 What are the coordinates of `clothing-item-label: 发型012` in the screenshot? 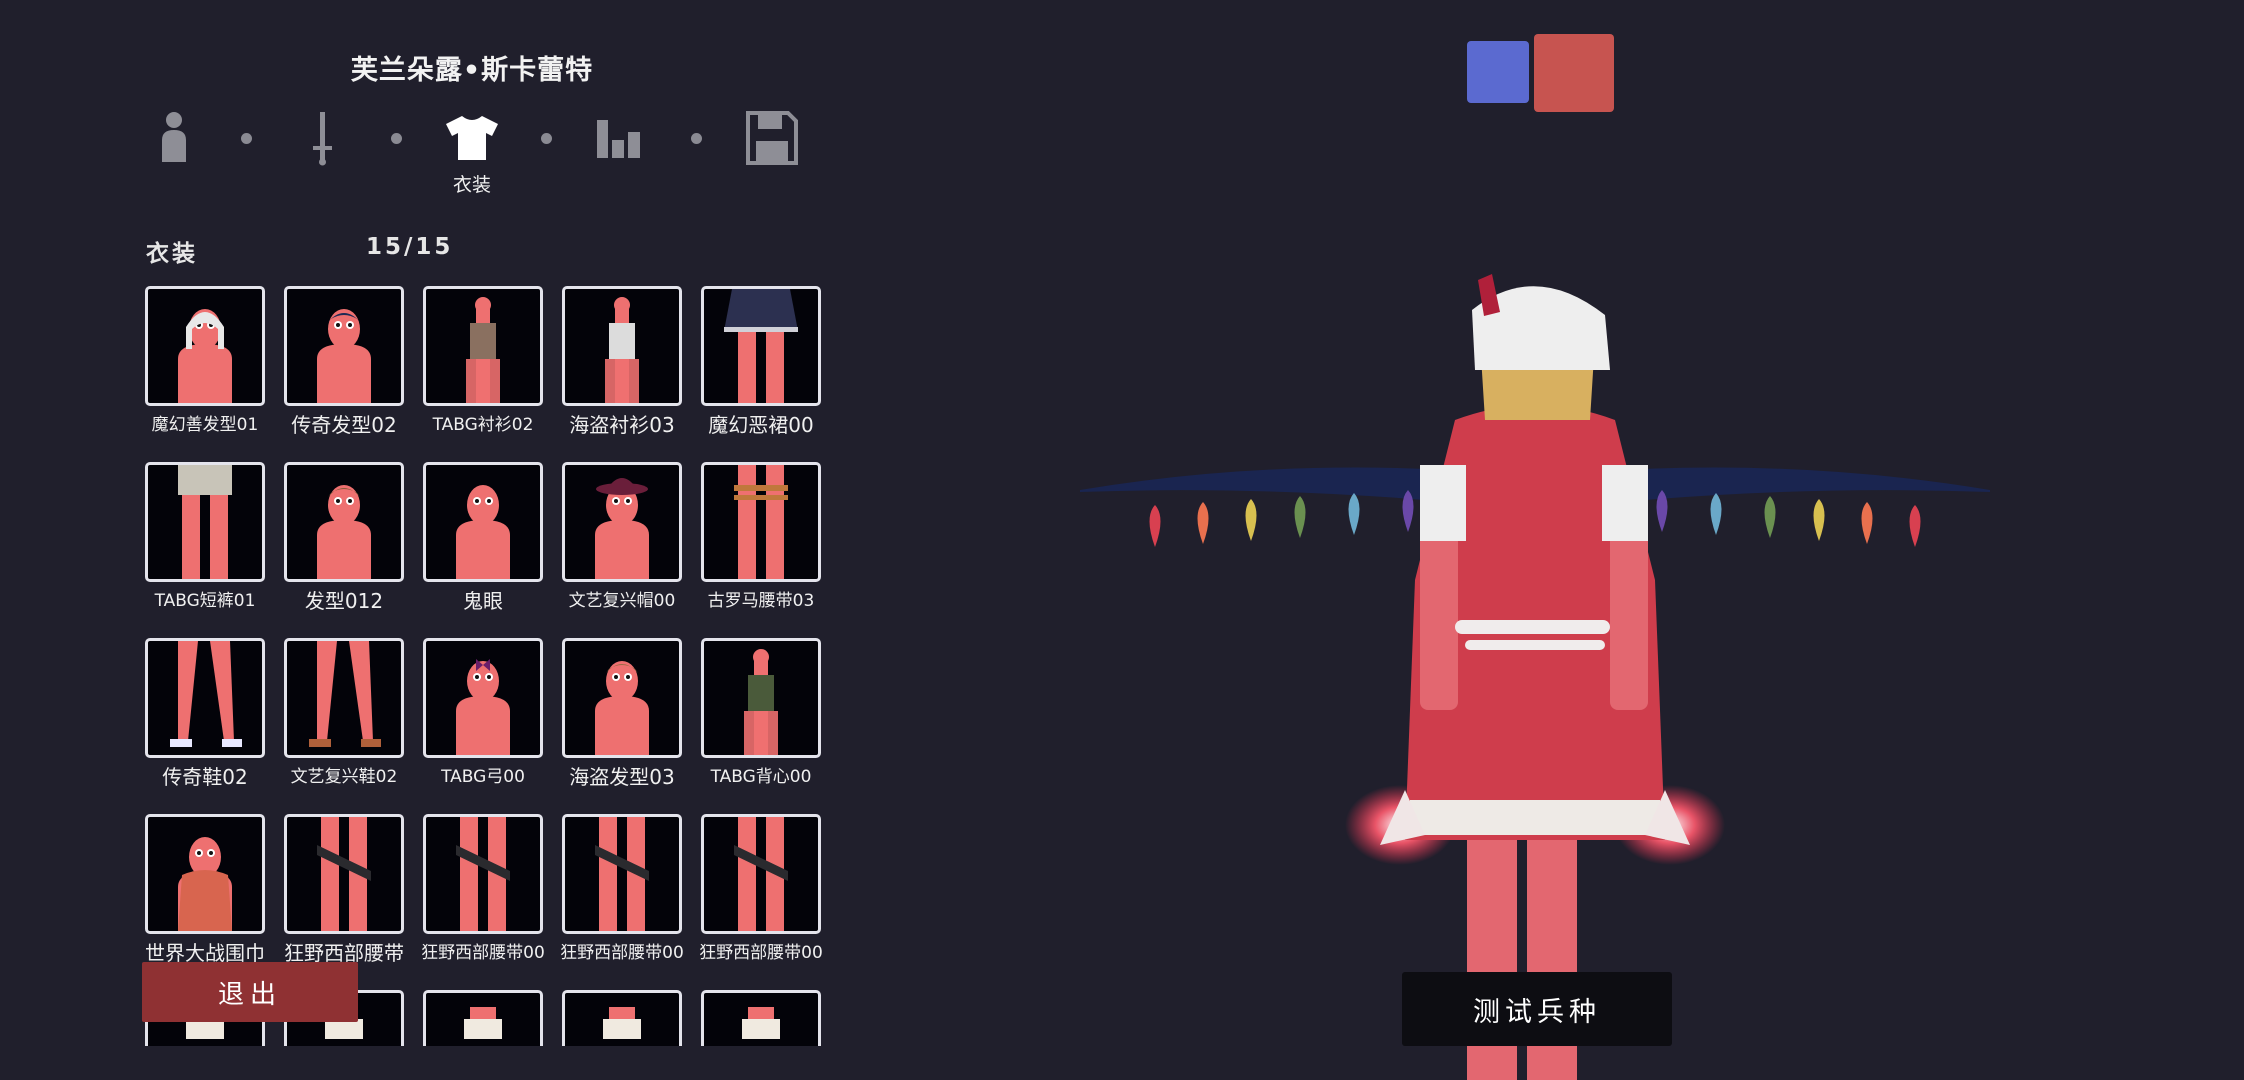 It's located at (344, 601).